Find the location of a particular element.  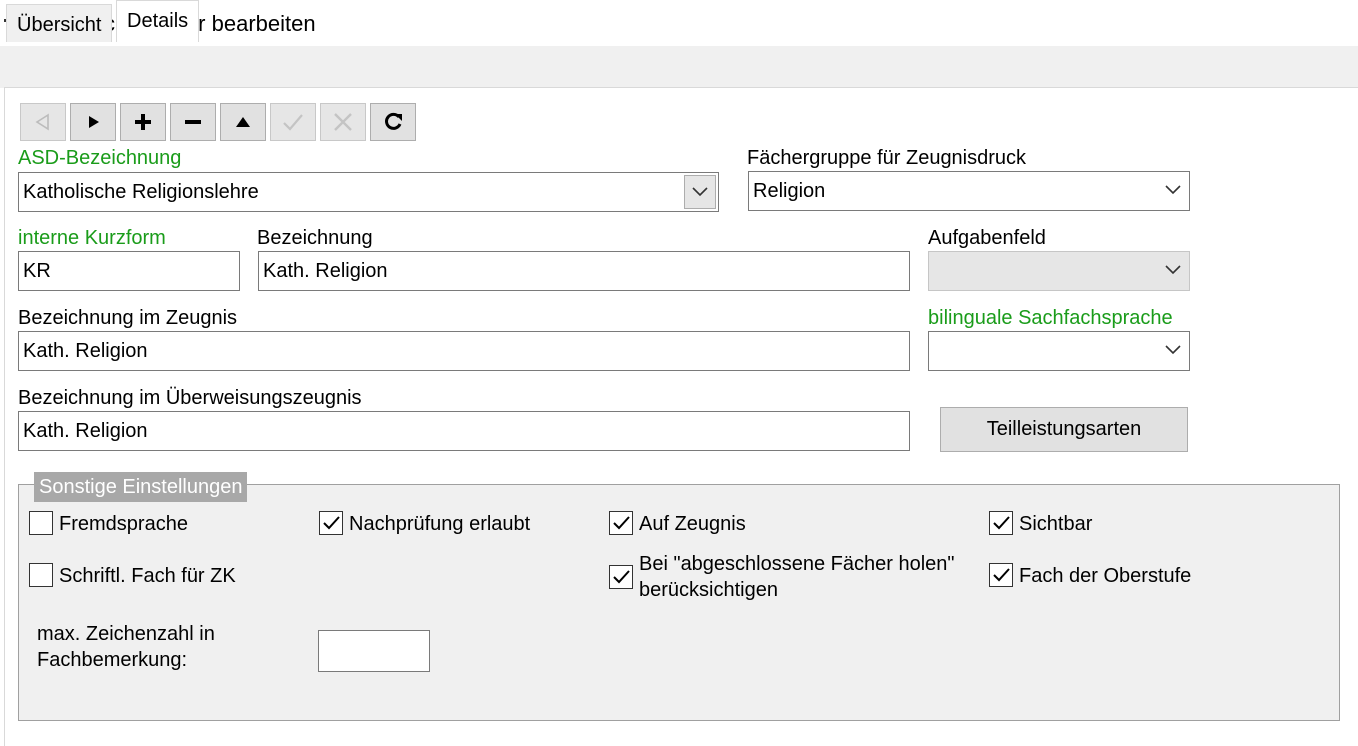

tab-uebersicht: Übersicht is located at coordinates (59, 23).